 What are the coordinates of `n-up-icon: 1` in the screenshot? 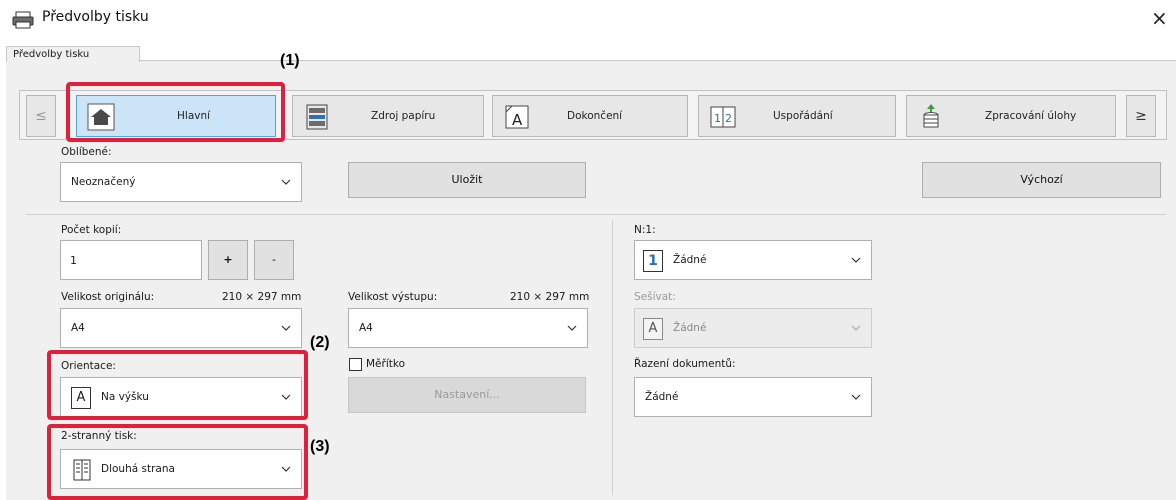 It's located at (653, 261).